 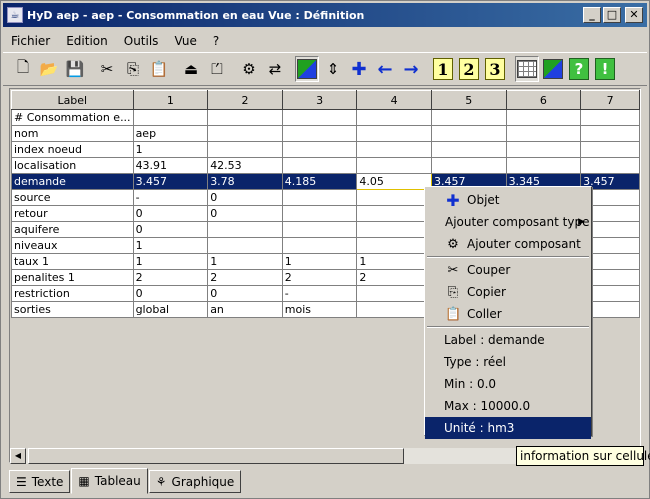 I want to click on row-label-cell: taux 1, so click(x=72, y=261).